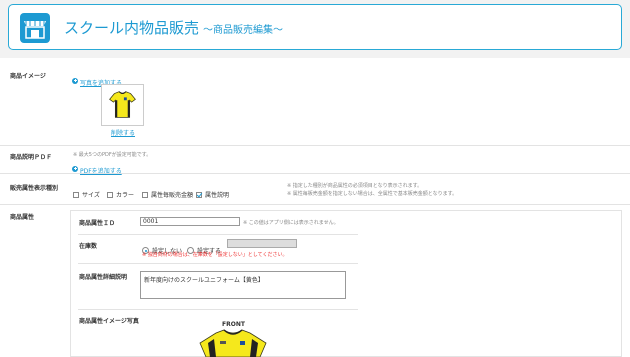 This screenshot has height=357, width=630. What do you see at coordinates (109, 321) in the screenshot?
I see `attr-image-label: 商品属性イメージ写真` at bounding box center [109, 321].